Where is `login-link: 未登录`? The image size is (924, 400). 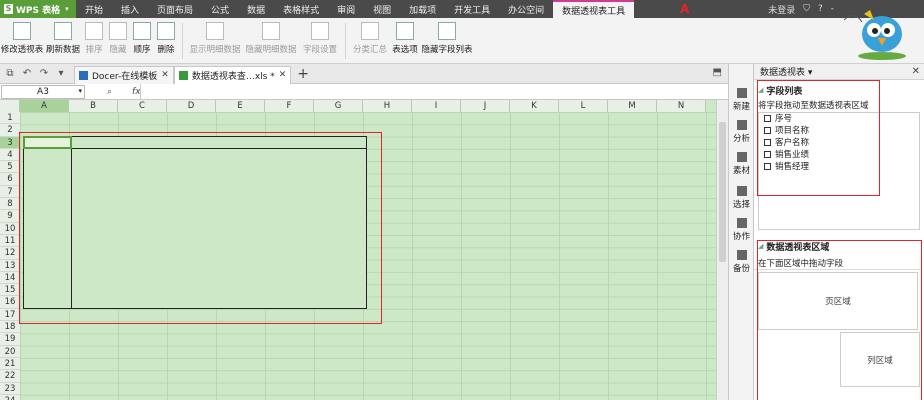 login-link: 未登录 is located at coordinates (781, 9).